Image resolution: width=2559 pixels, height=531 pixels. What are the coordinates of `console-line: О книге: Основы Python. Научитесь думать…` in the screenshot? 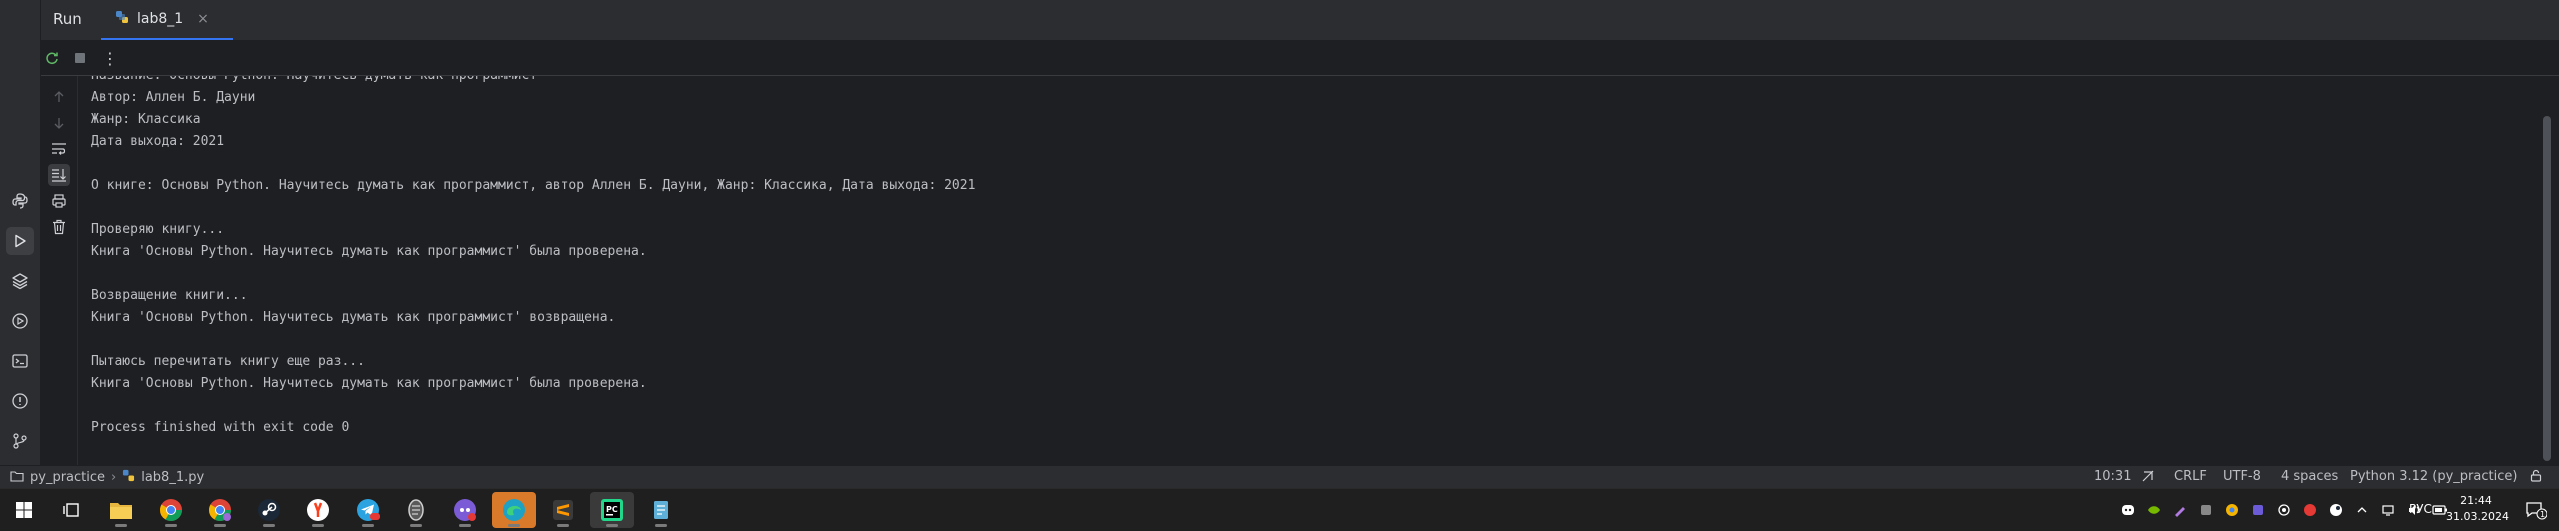 It's located at (533, 185).